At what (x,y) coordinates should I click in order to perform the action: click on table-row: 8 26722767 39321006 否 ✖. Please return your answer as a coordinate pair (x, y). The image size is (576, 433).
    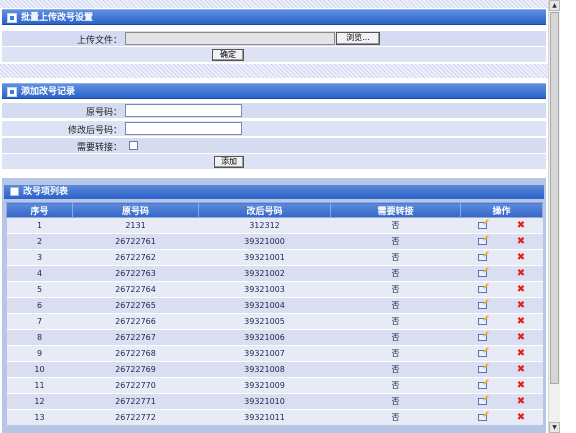
    Looking at the image, I should click on (274, 337).